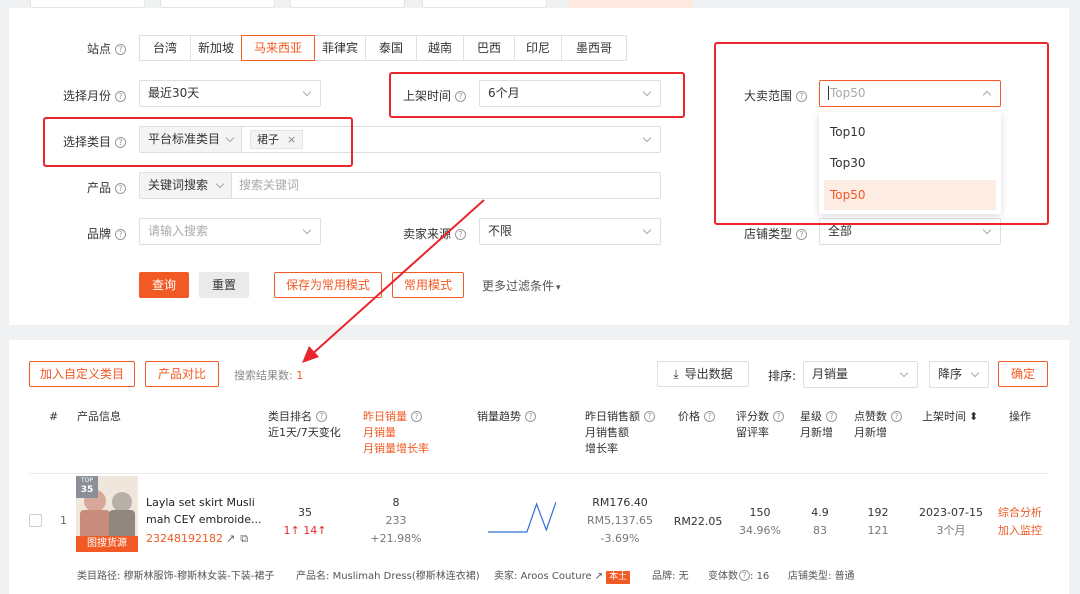 Image resolution: width=1080 pixels, height=594 pixels. I want to click on top-rank-badge: TOP 35, so click(87, 487).